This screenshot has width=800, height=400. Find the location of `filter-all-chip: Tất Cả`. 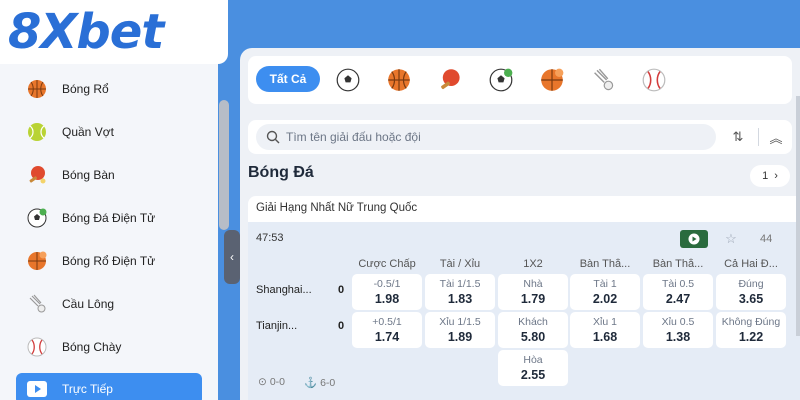

filter-all-chip: Tất Cả is located at coordinates (288, 79).